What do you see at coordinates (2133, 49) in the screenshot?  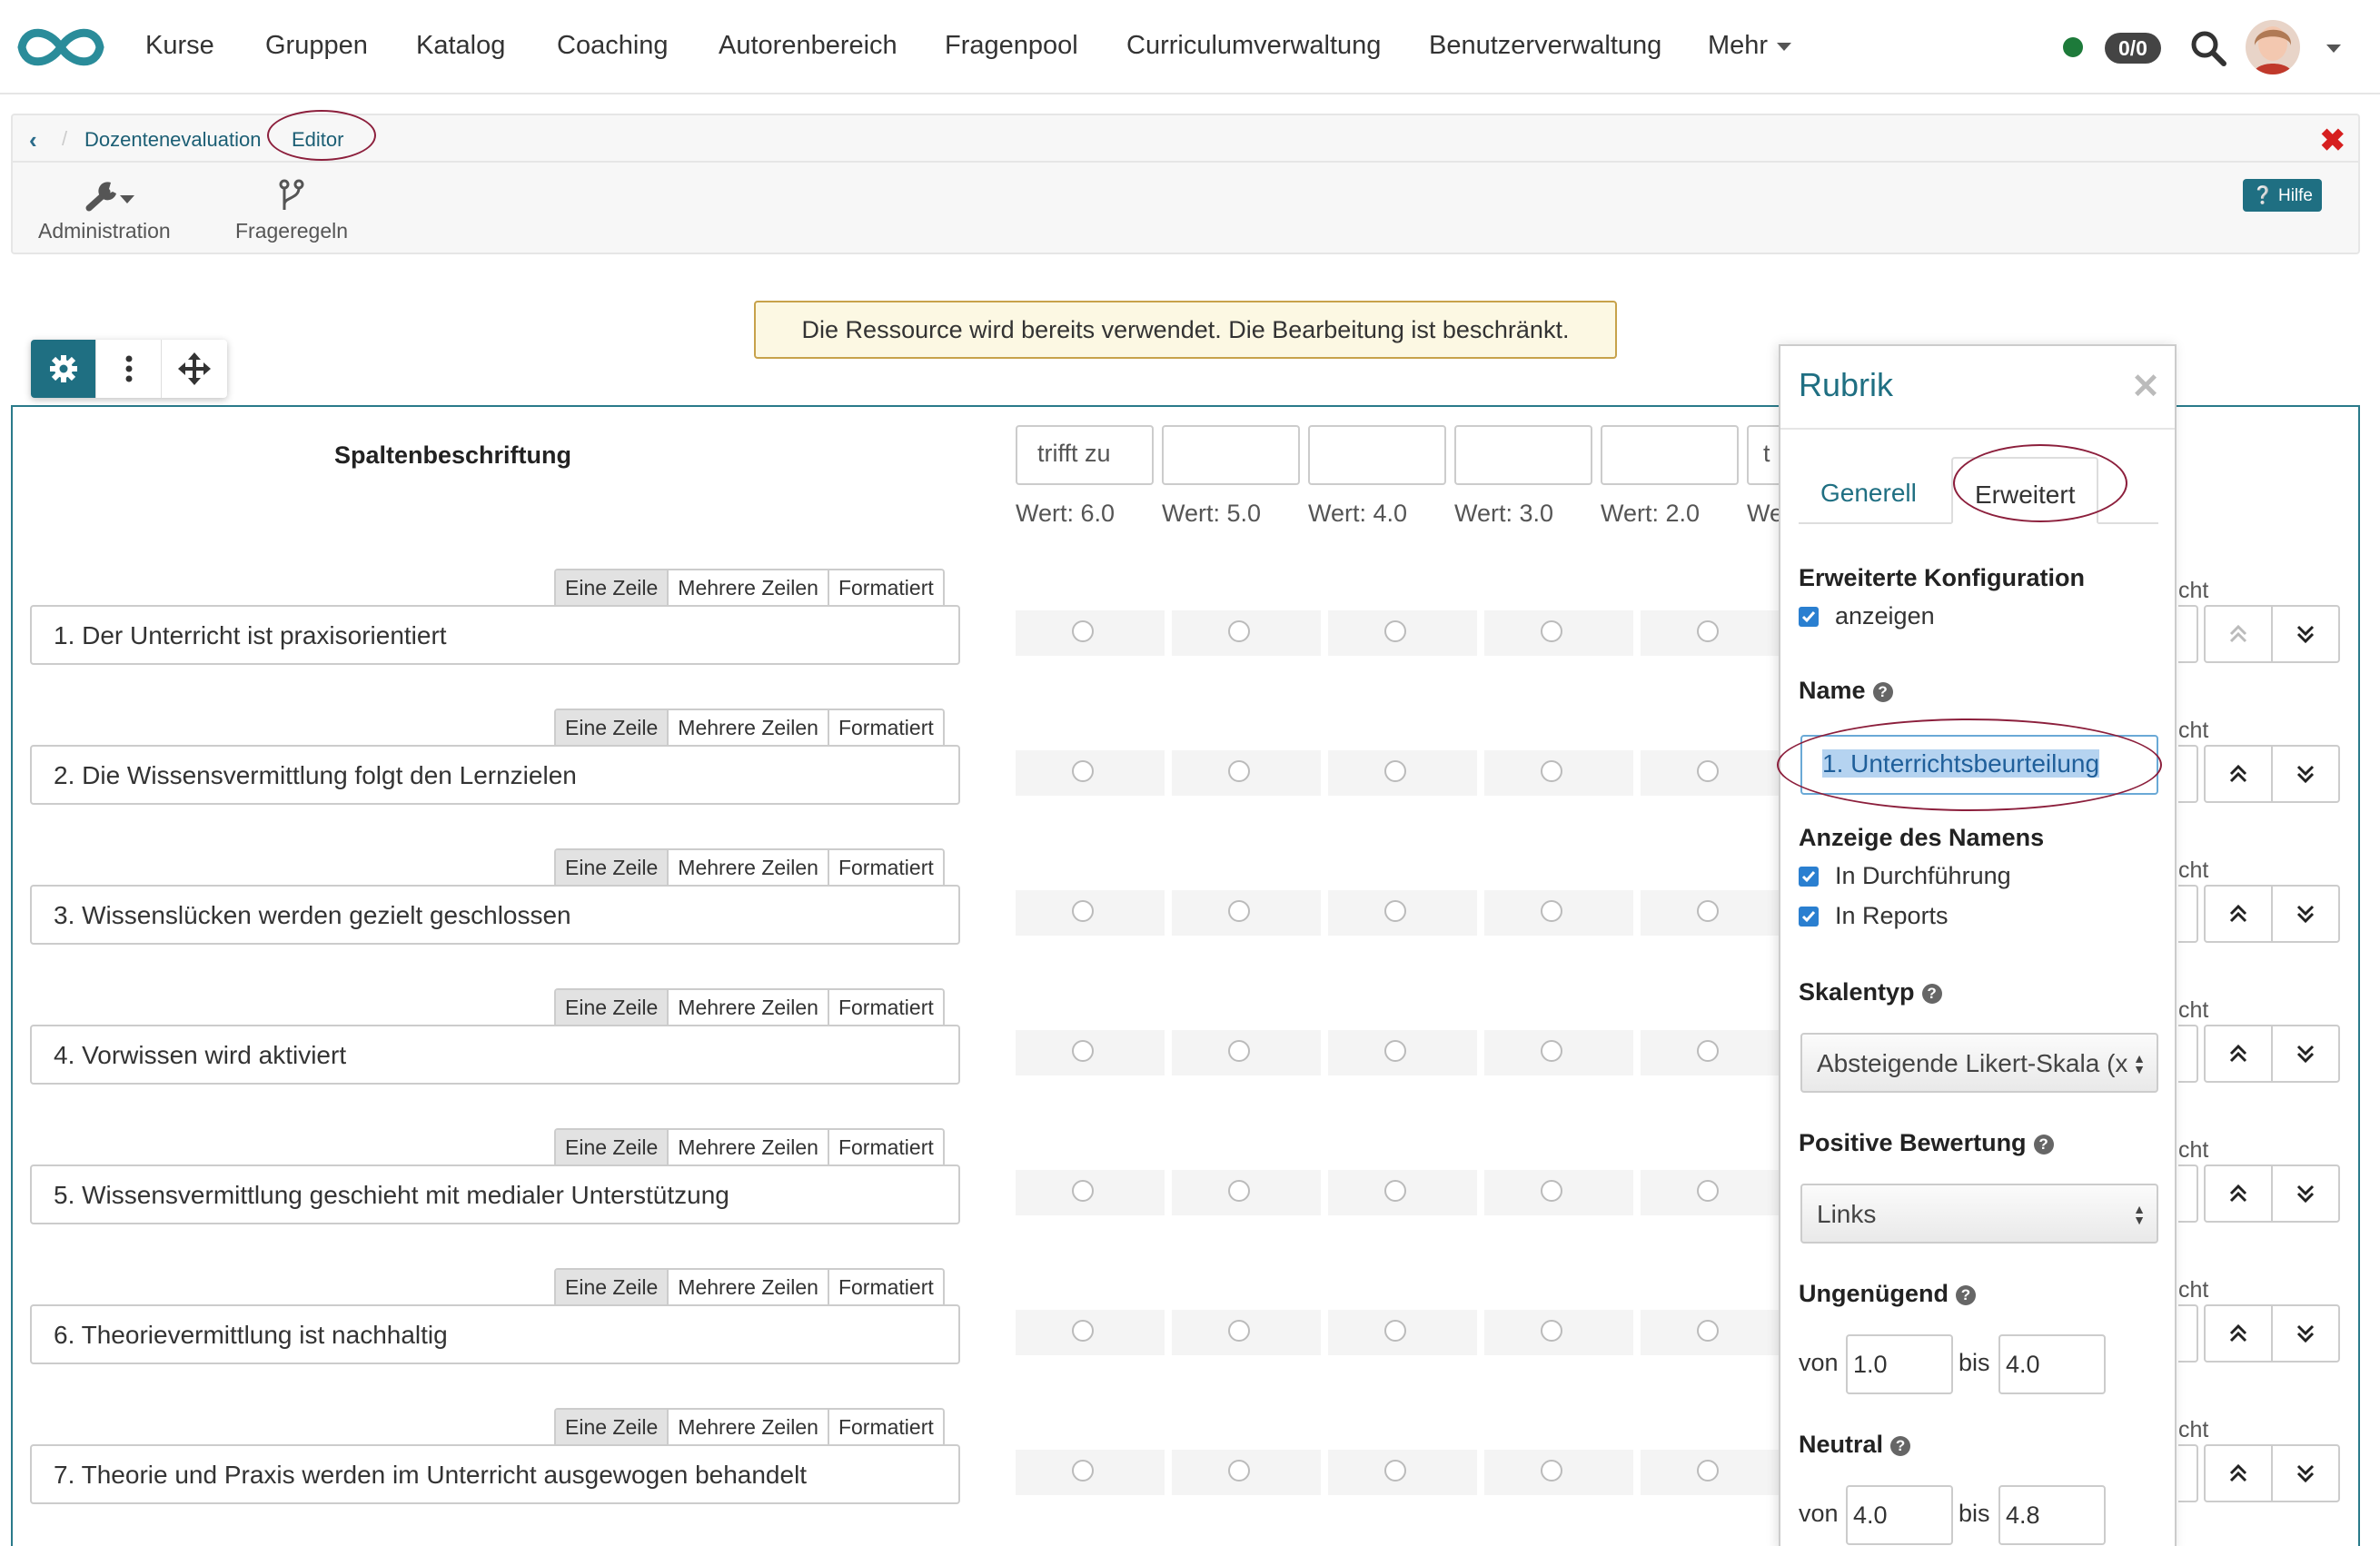 I see `notification-badge: 0/0` at bounding box center [2133, 49].